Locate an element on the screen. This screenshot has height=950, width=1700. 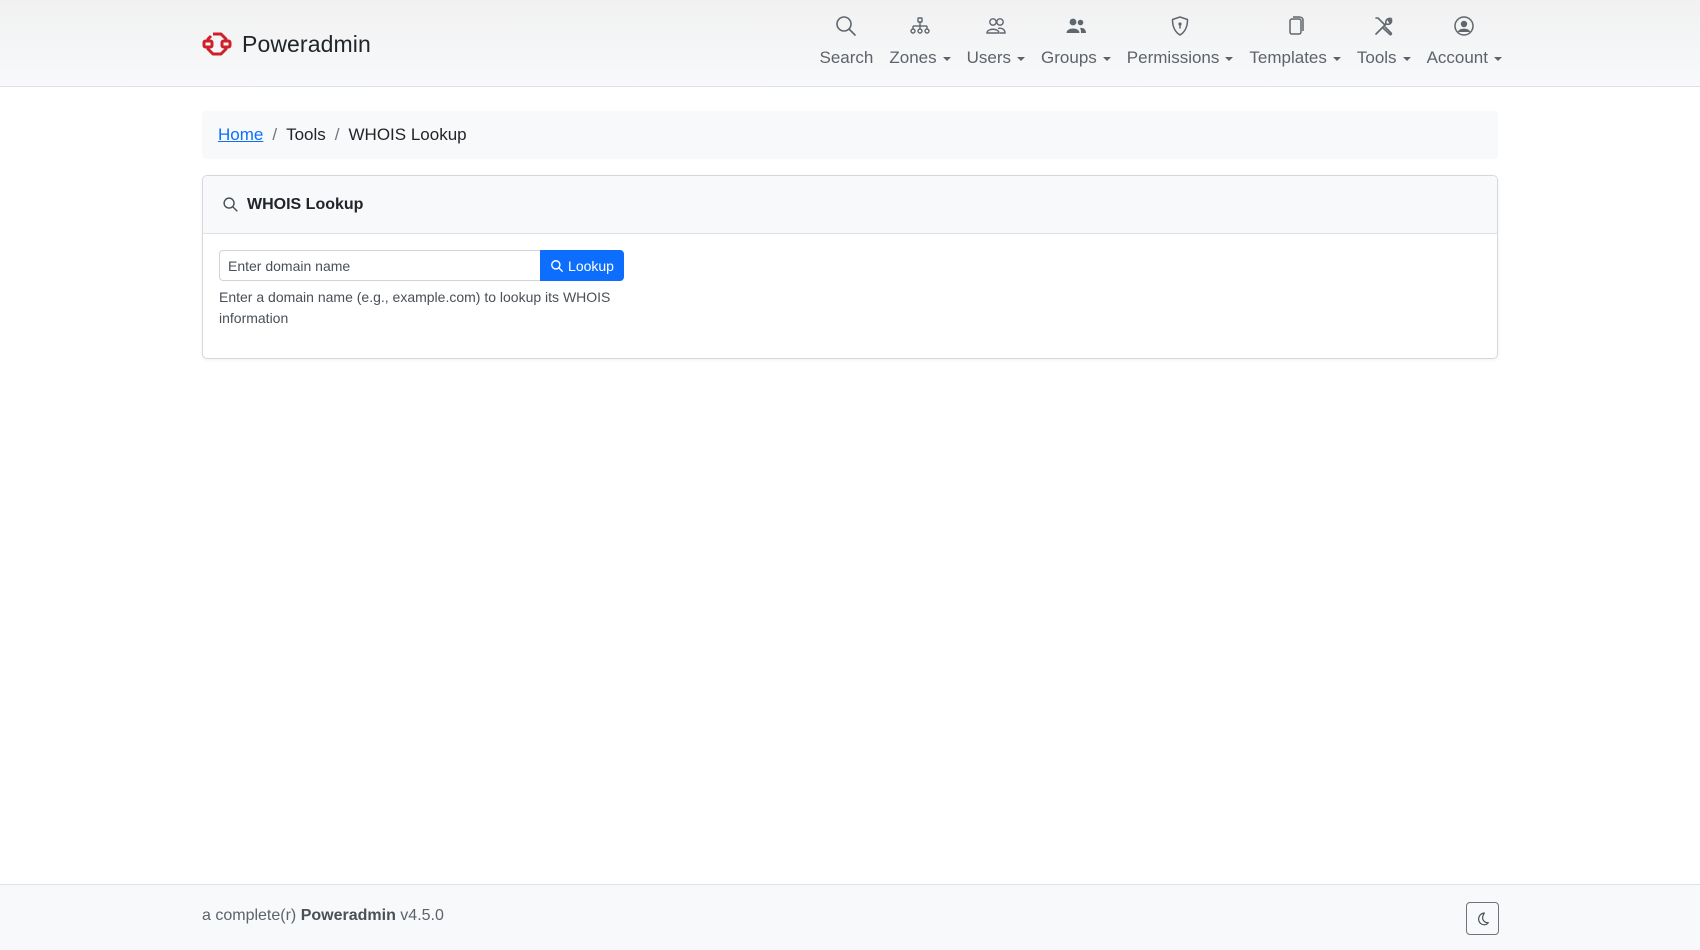
footer-version: v4.5.0 is located at coordinates (422, 915).